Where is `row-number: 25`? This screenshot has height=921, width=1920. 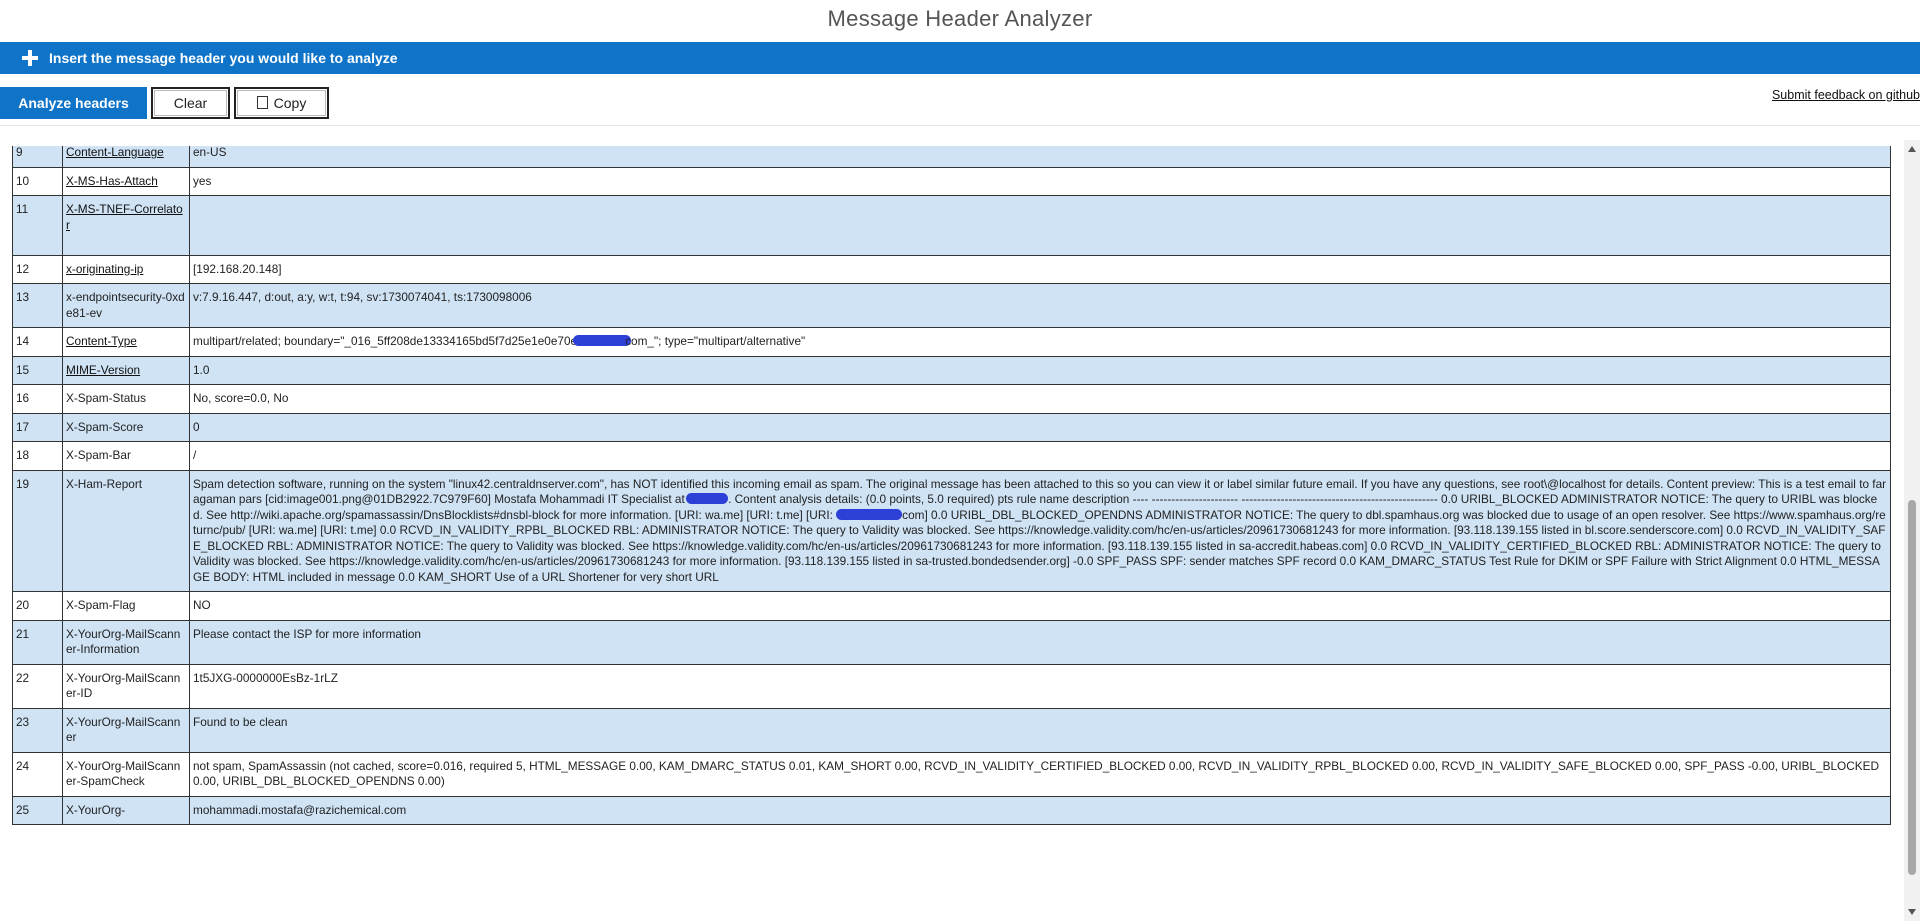
row-number: 25 is located at coordinates (37, 810).